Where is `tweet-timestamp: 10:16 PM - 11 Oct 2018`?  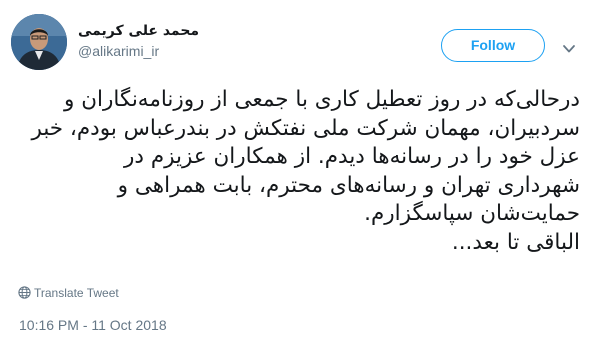 tweet-timestamp: 10:16 PM - 11 Oct 2018 is located at coordinates (93, 325).